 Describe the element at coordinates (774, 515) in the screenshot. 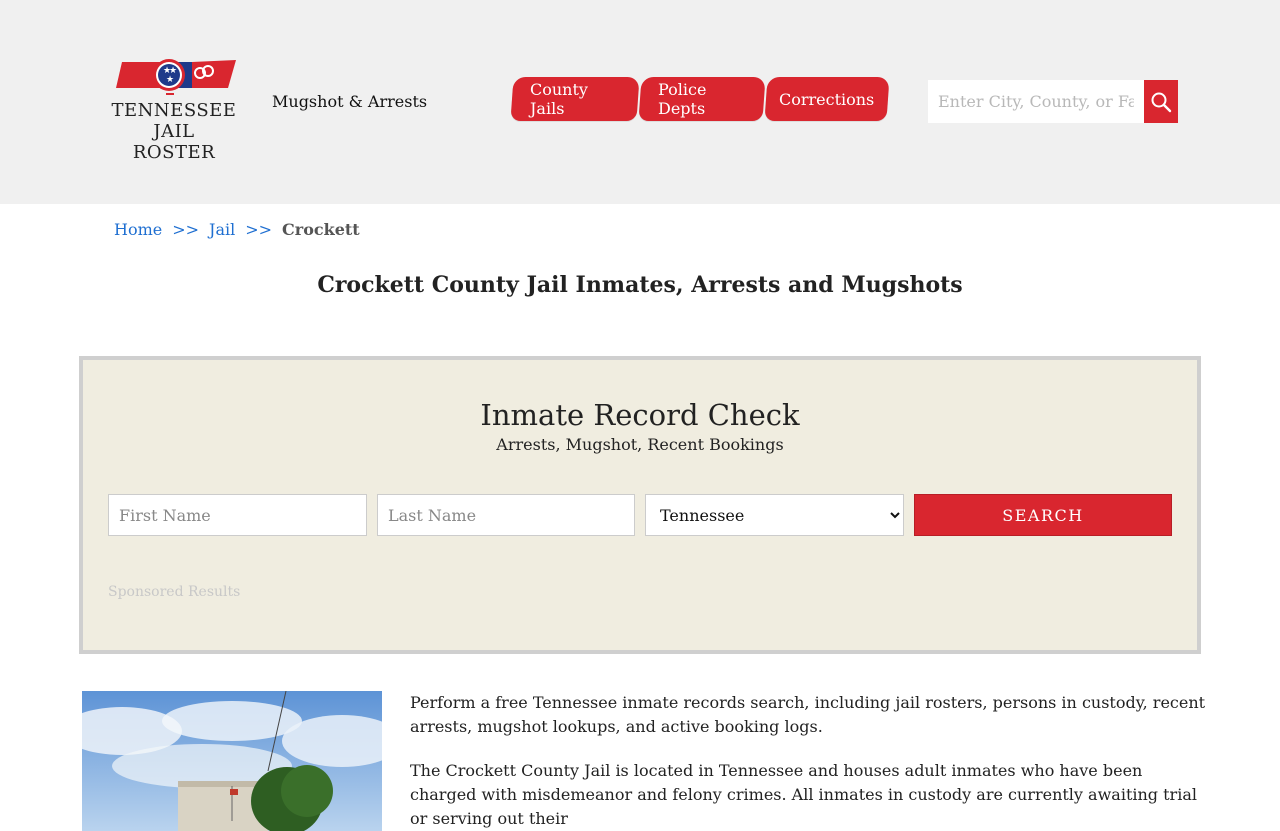

I see `state-select: Tennessee` at that location.